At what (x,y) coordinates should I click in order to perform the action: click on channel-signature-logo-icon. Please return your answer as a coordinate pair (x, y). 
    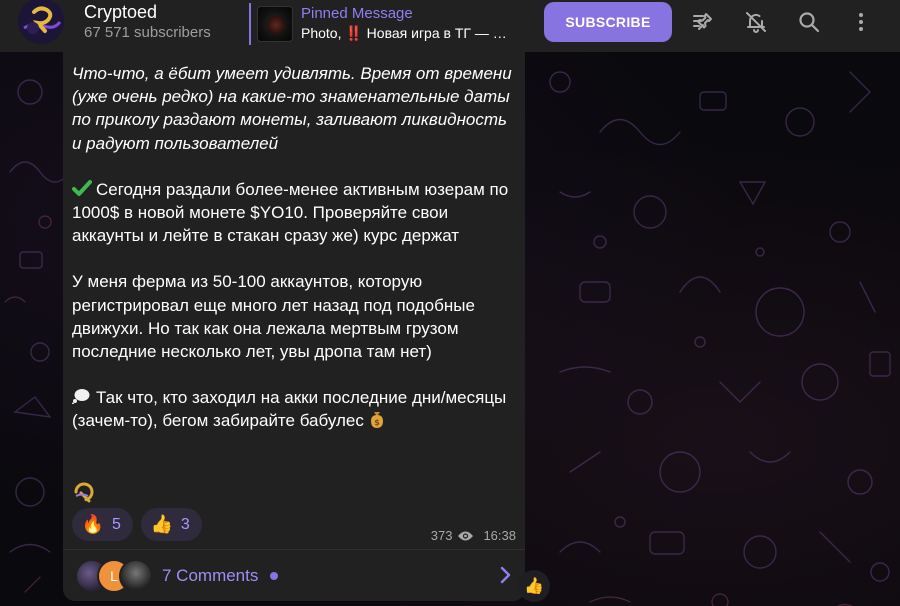
    Looking at the image, I should click on (84, 492).